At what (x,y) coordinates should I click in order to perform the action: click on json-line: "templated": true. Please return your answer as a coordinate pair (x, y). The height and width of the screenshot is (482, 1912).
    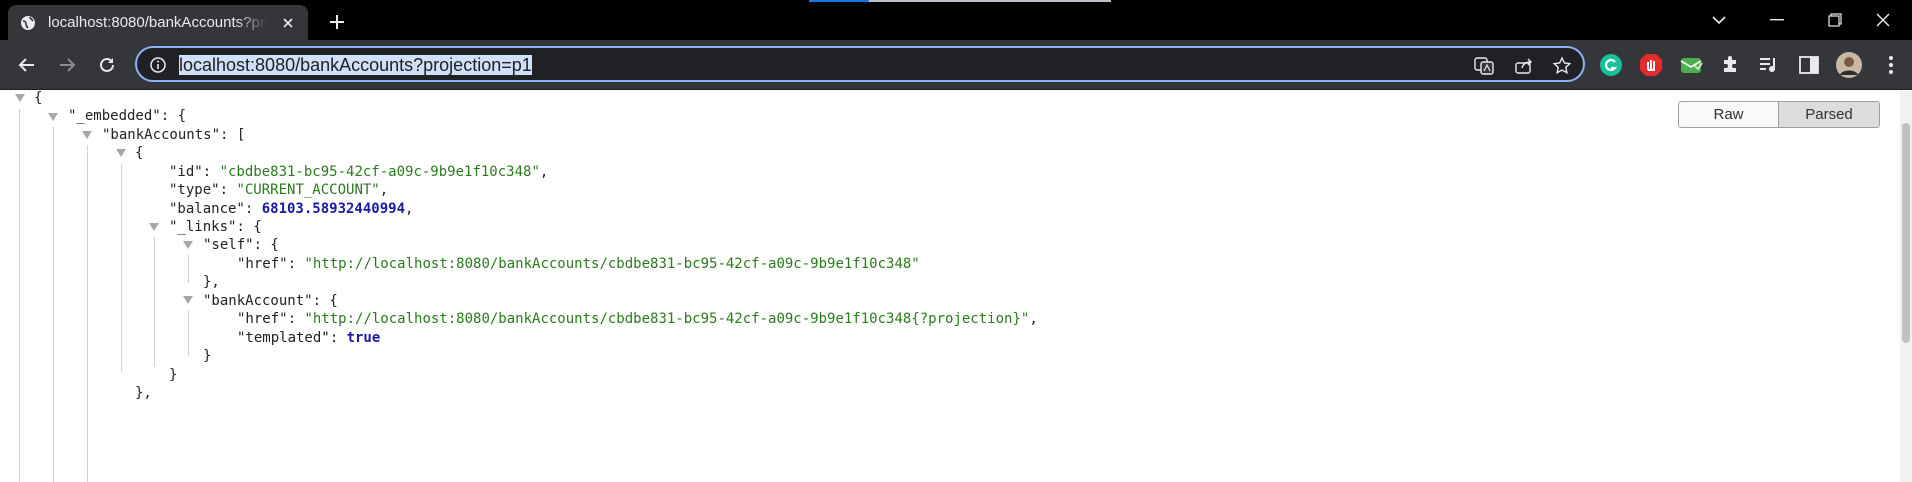
    Looking at the image, I should click on (309, 338).